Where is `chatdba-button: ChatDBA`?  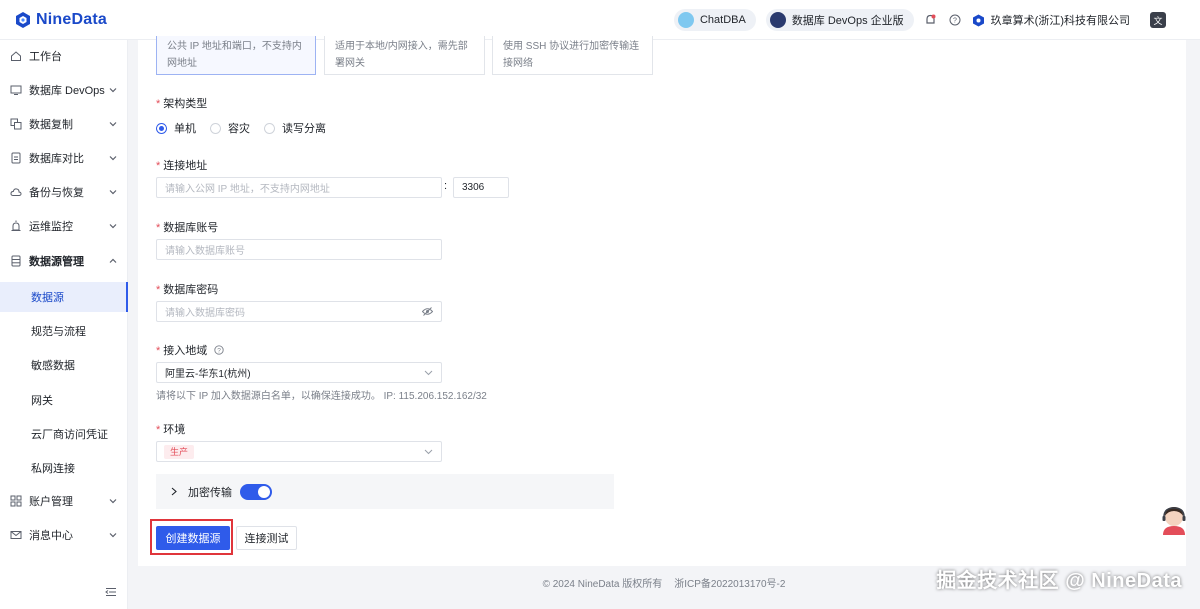 chatdba-button: ChatDBA is located at coordinates (714, 20).